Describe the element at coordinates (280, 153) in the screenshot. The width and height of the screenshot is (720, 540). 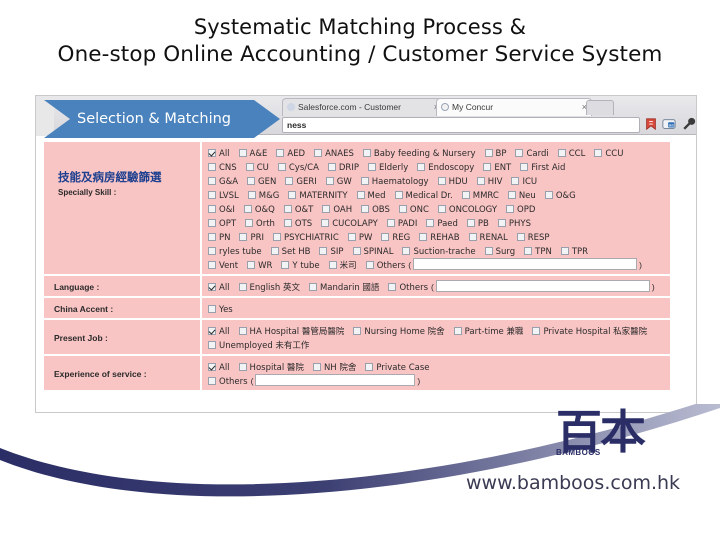
I see `checkbox-aed` at that location.